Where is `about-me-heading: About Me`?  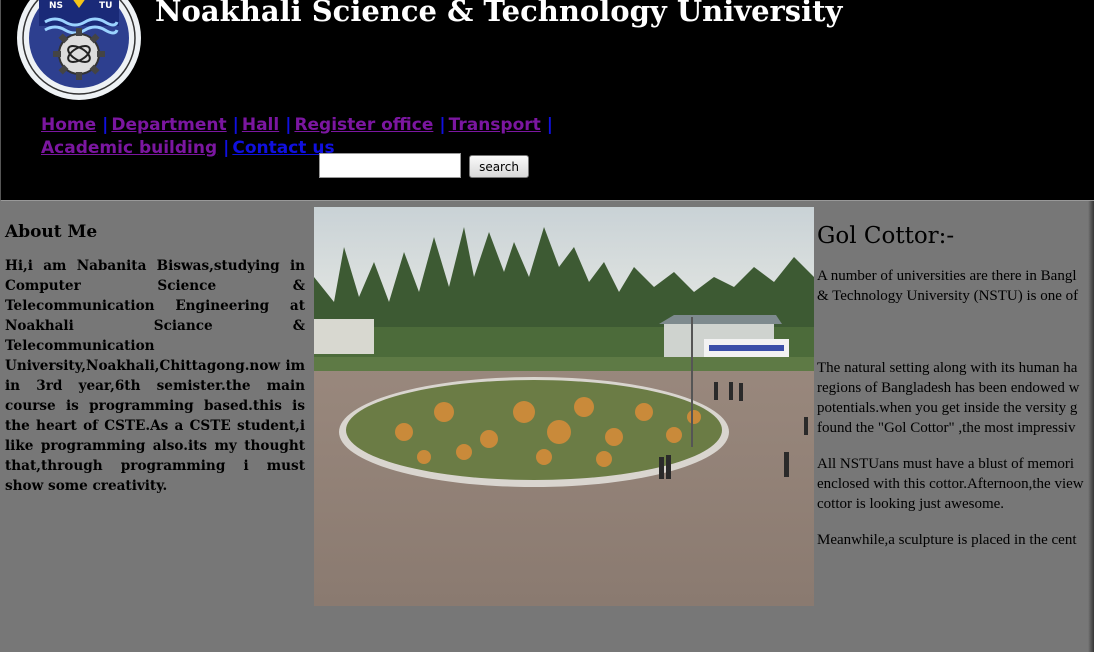 about-me-heading: About Me is located at coordinates (51, 232).